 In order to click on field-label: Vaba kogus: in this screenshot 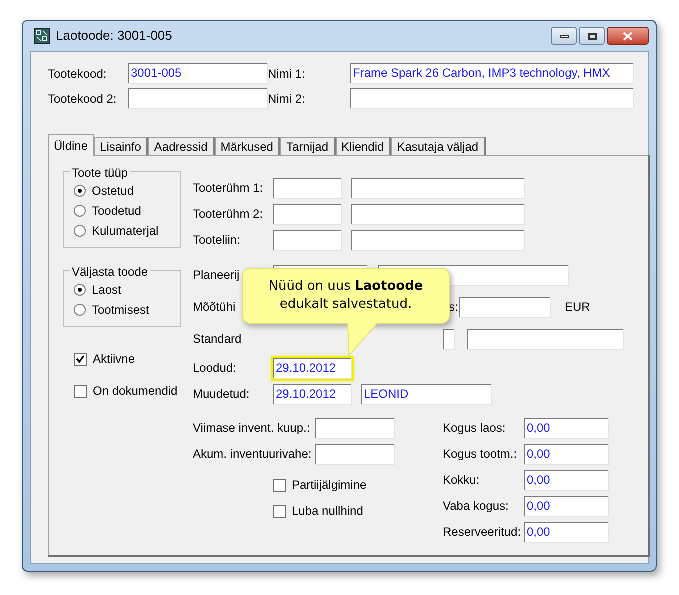, I will do `click(476, 506)`.